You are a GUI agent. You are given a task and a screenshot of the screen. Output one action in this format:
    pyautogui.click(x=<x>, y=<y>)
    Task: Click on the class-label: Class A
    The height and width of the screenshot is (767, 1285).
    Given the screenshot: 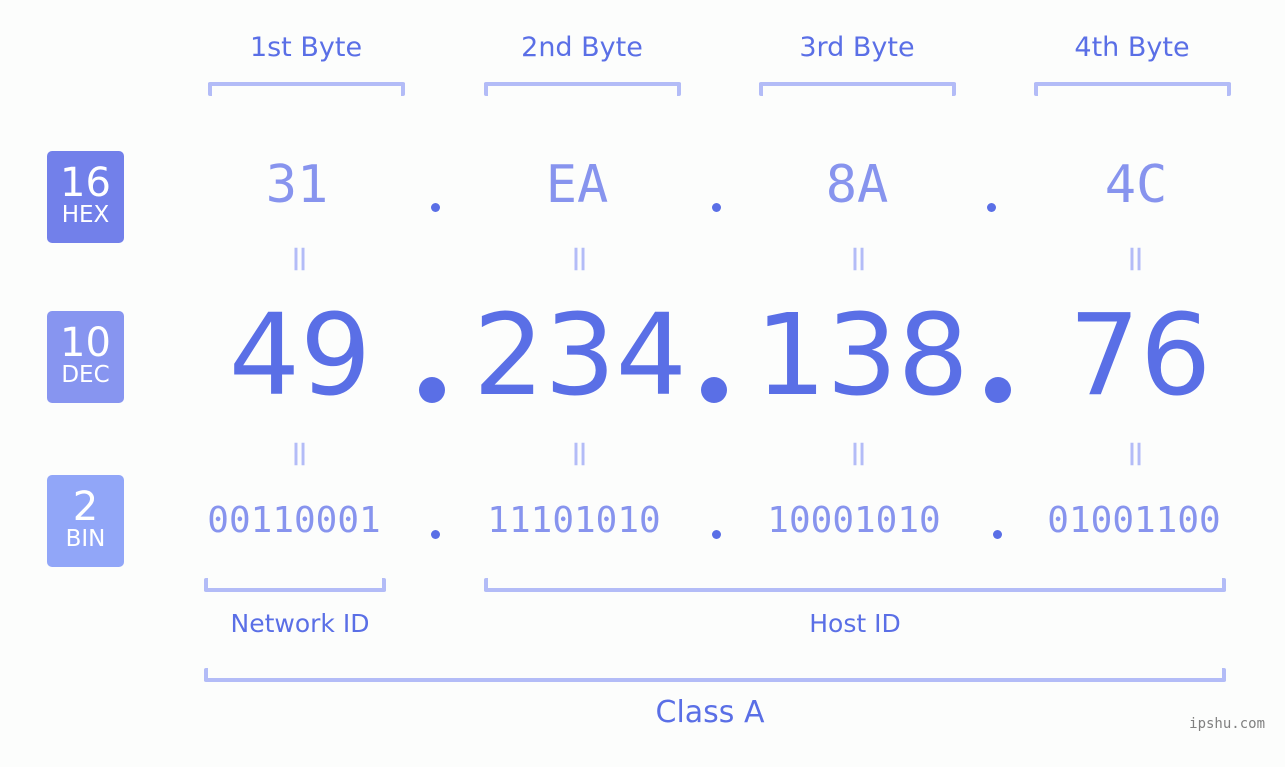 What is the action you would take?
    pyautogui.click(x=710, y=712)
    